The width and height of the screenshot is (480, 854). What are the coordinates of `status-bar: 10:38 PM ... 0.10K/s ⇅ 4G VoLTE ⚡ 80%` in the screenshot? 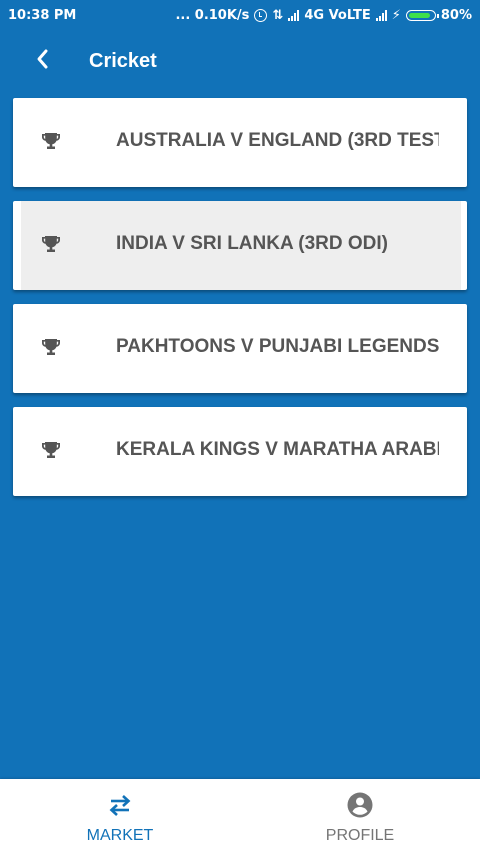 It's located at (240, 17).